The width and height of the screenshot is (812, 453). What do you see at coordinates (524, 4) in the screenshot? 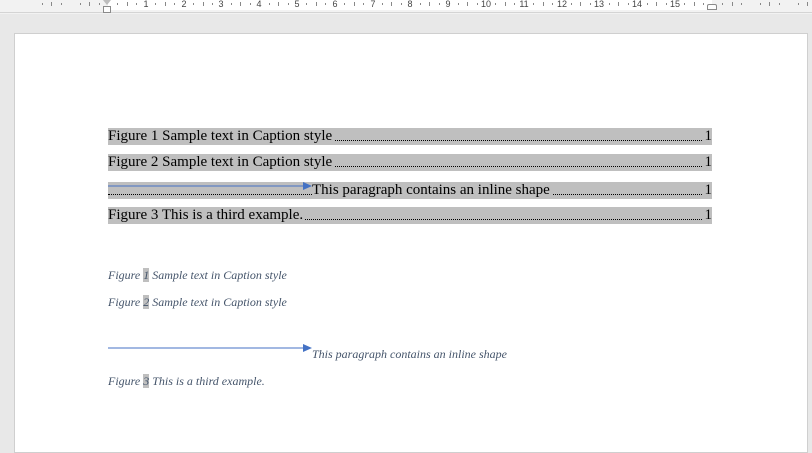
I see `ruler-number: 11` at bounding box center [524, 4].